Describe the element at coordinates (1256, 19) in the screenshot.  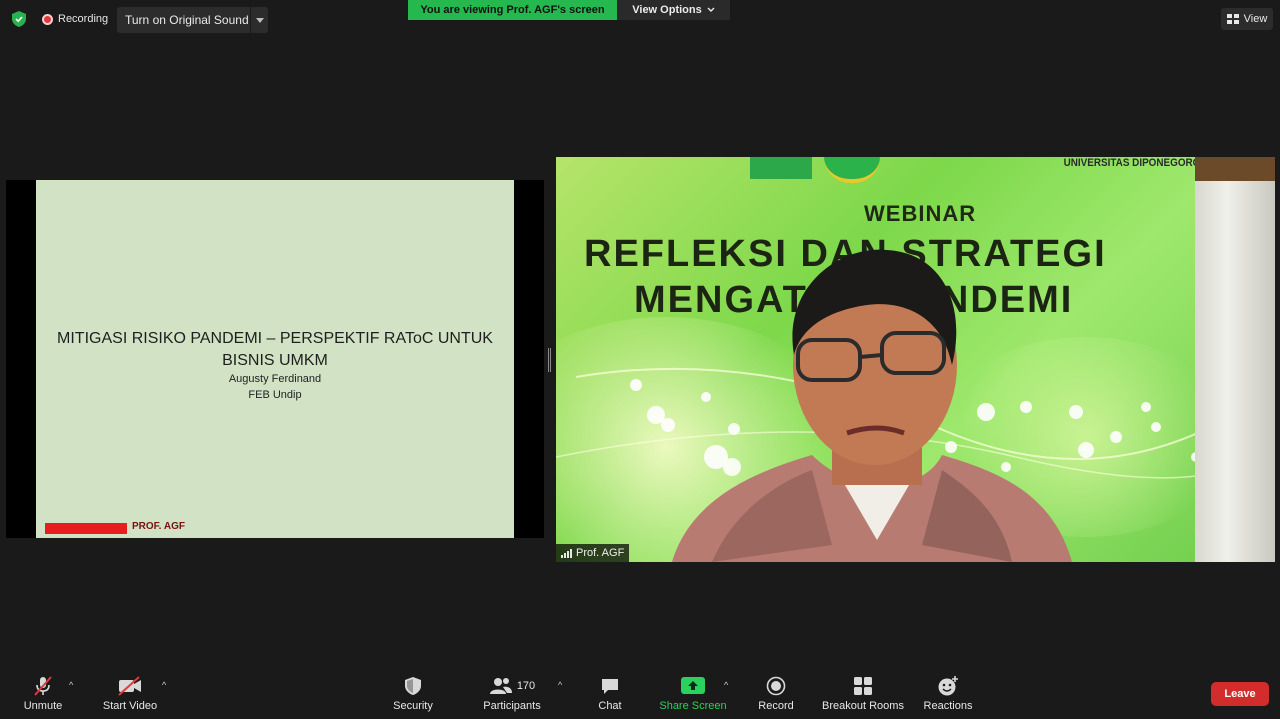
I see `view-button-label: View` at that location.